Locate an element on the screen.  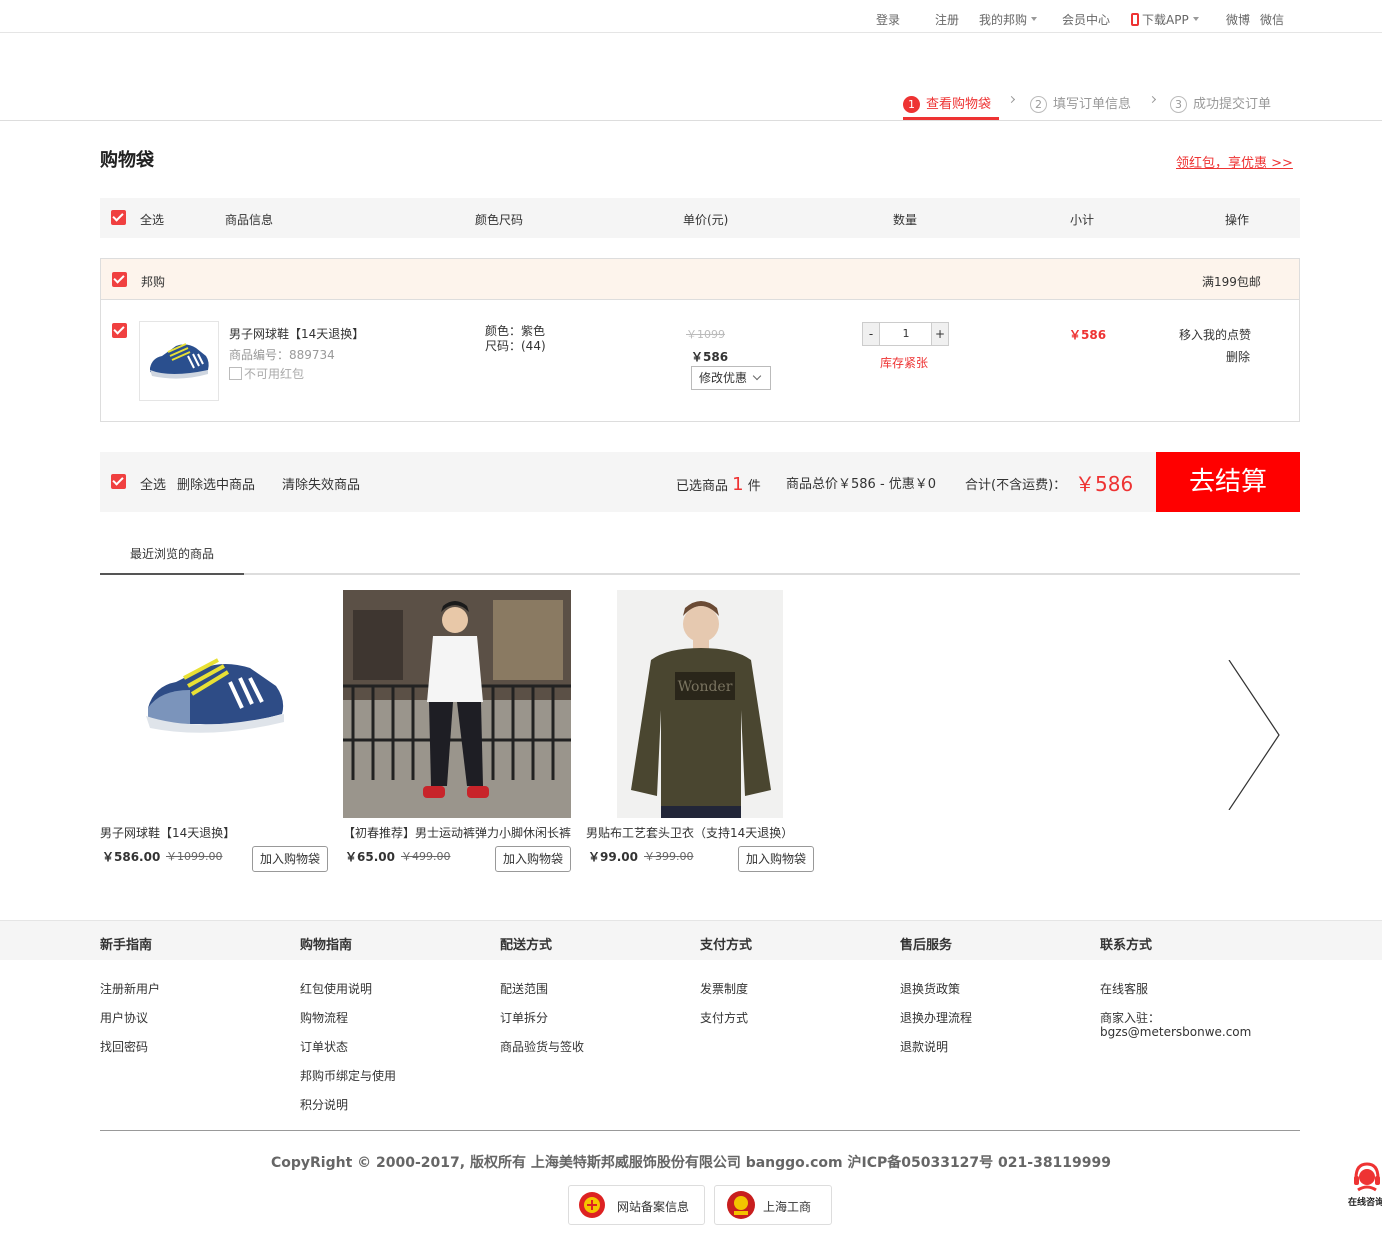
recent-item-name: 【初春推荐】男士运动裤弹力小脚休闲长裤 is located at coordinates (458, 832).